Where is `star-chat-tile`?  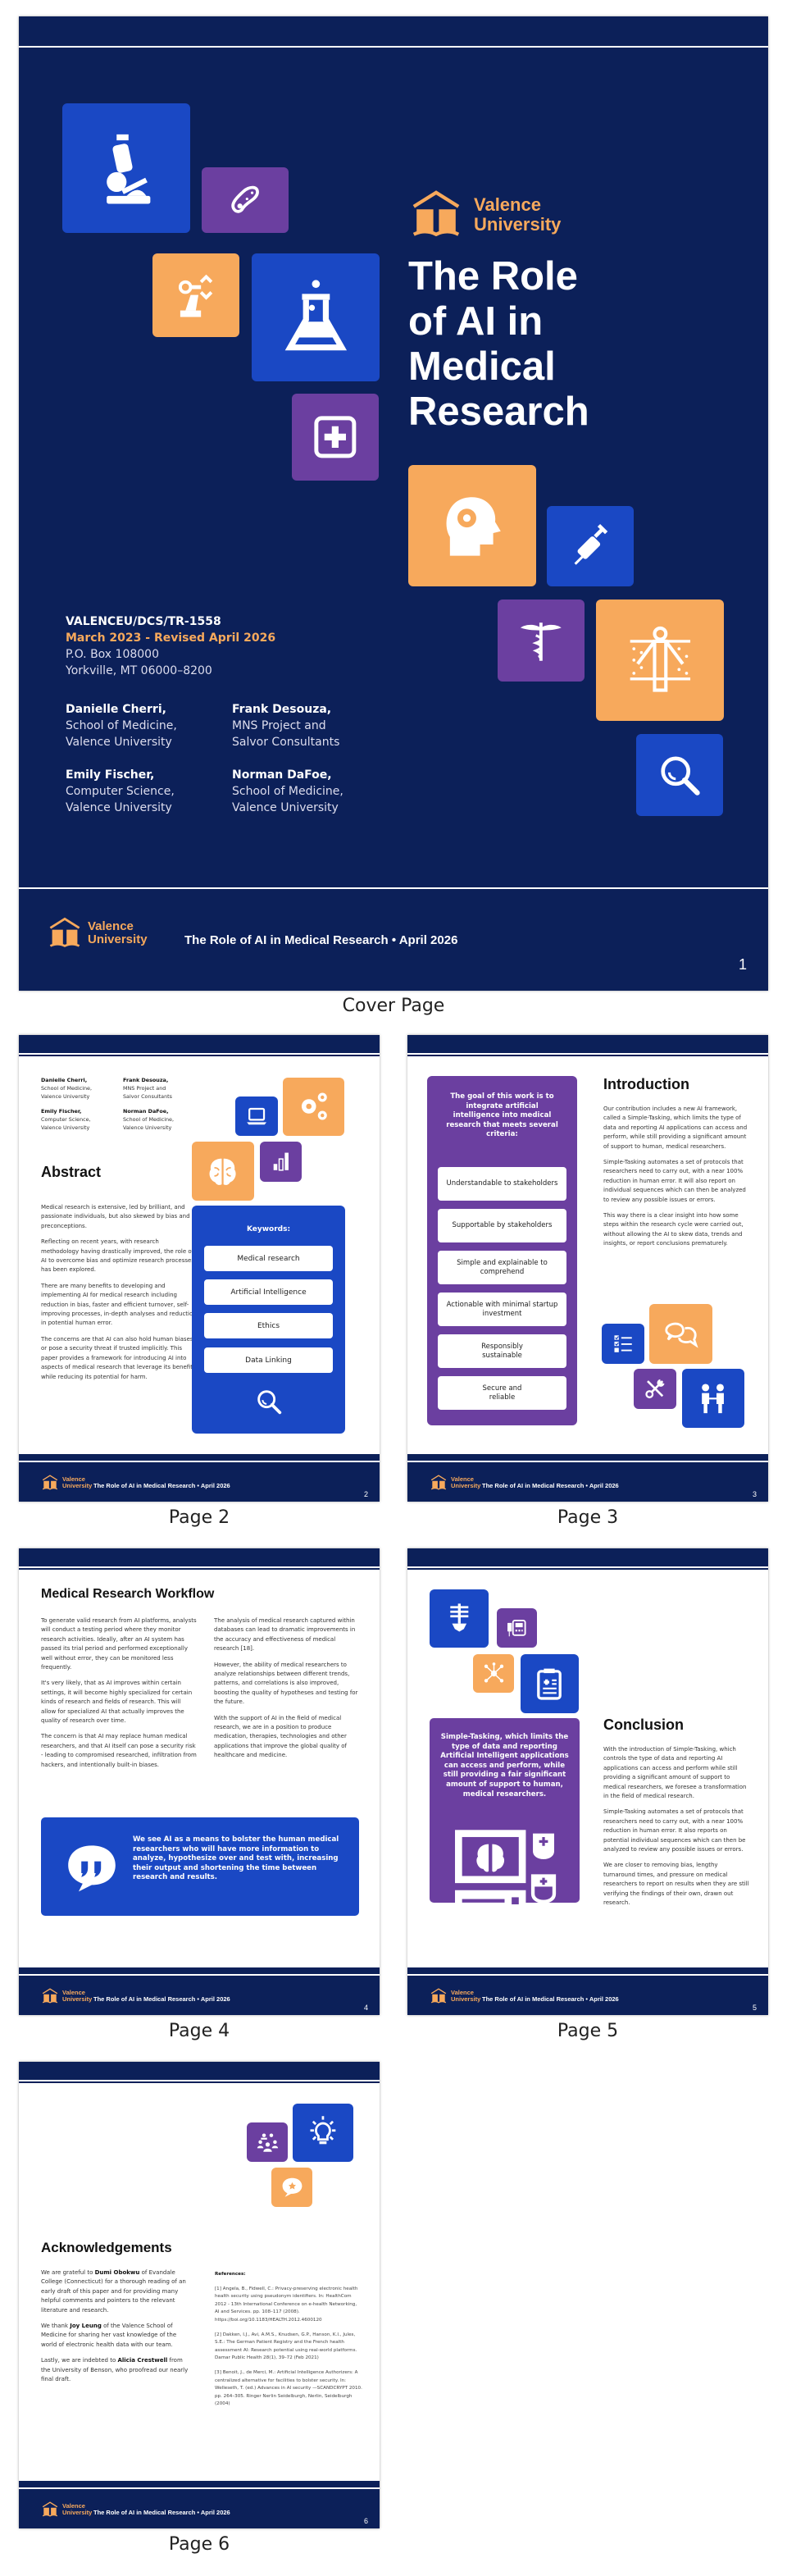 star-chat-tile is located at coordinates (291, 2187).